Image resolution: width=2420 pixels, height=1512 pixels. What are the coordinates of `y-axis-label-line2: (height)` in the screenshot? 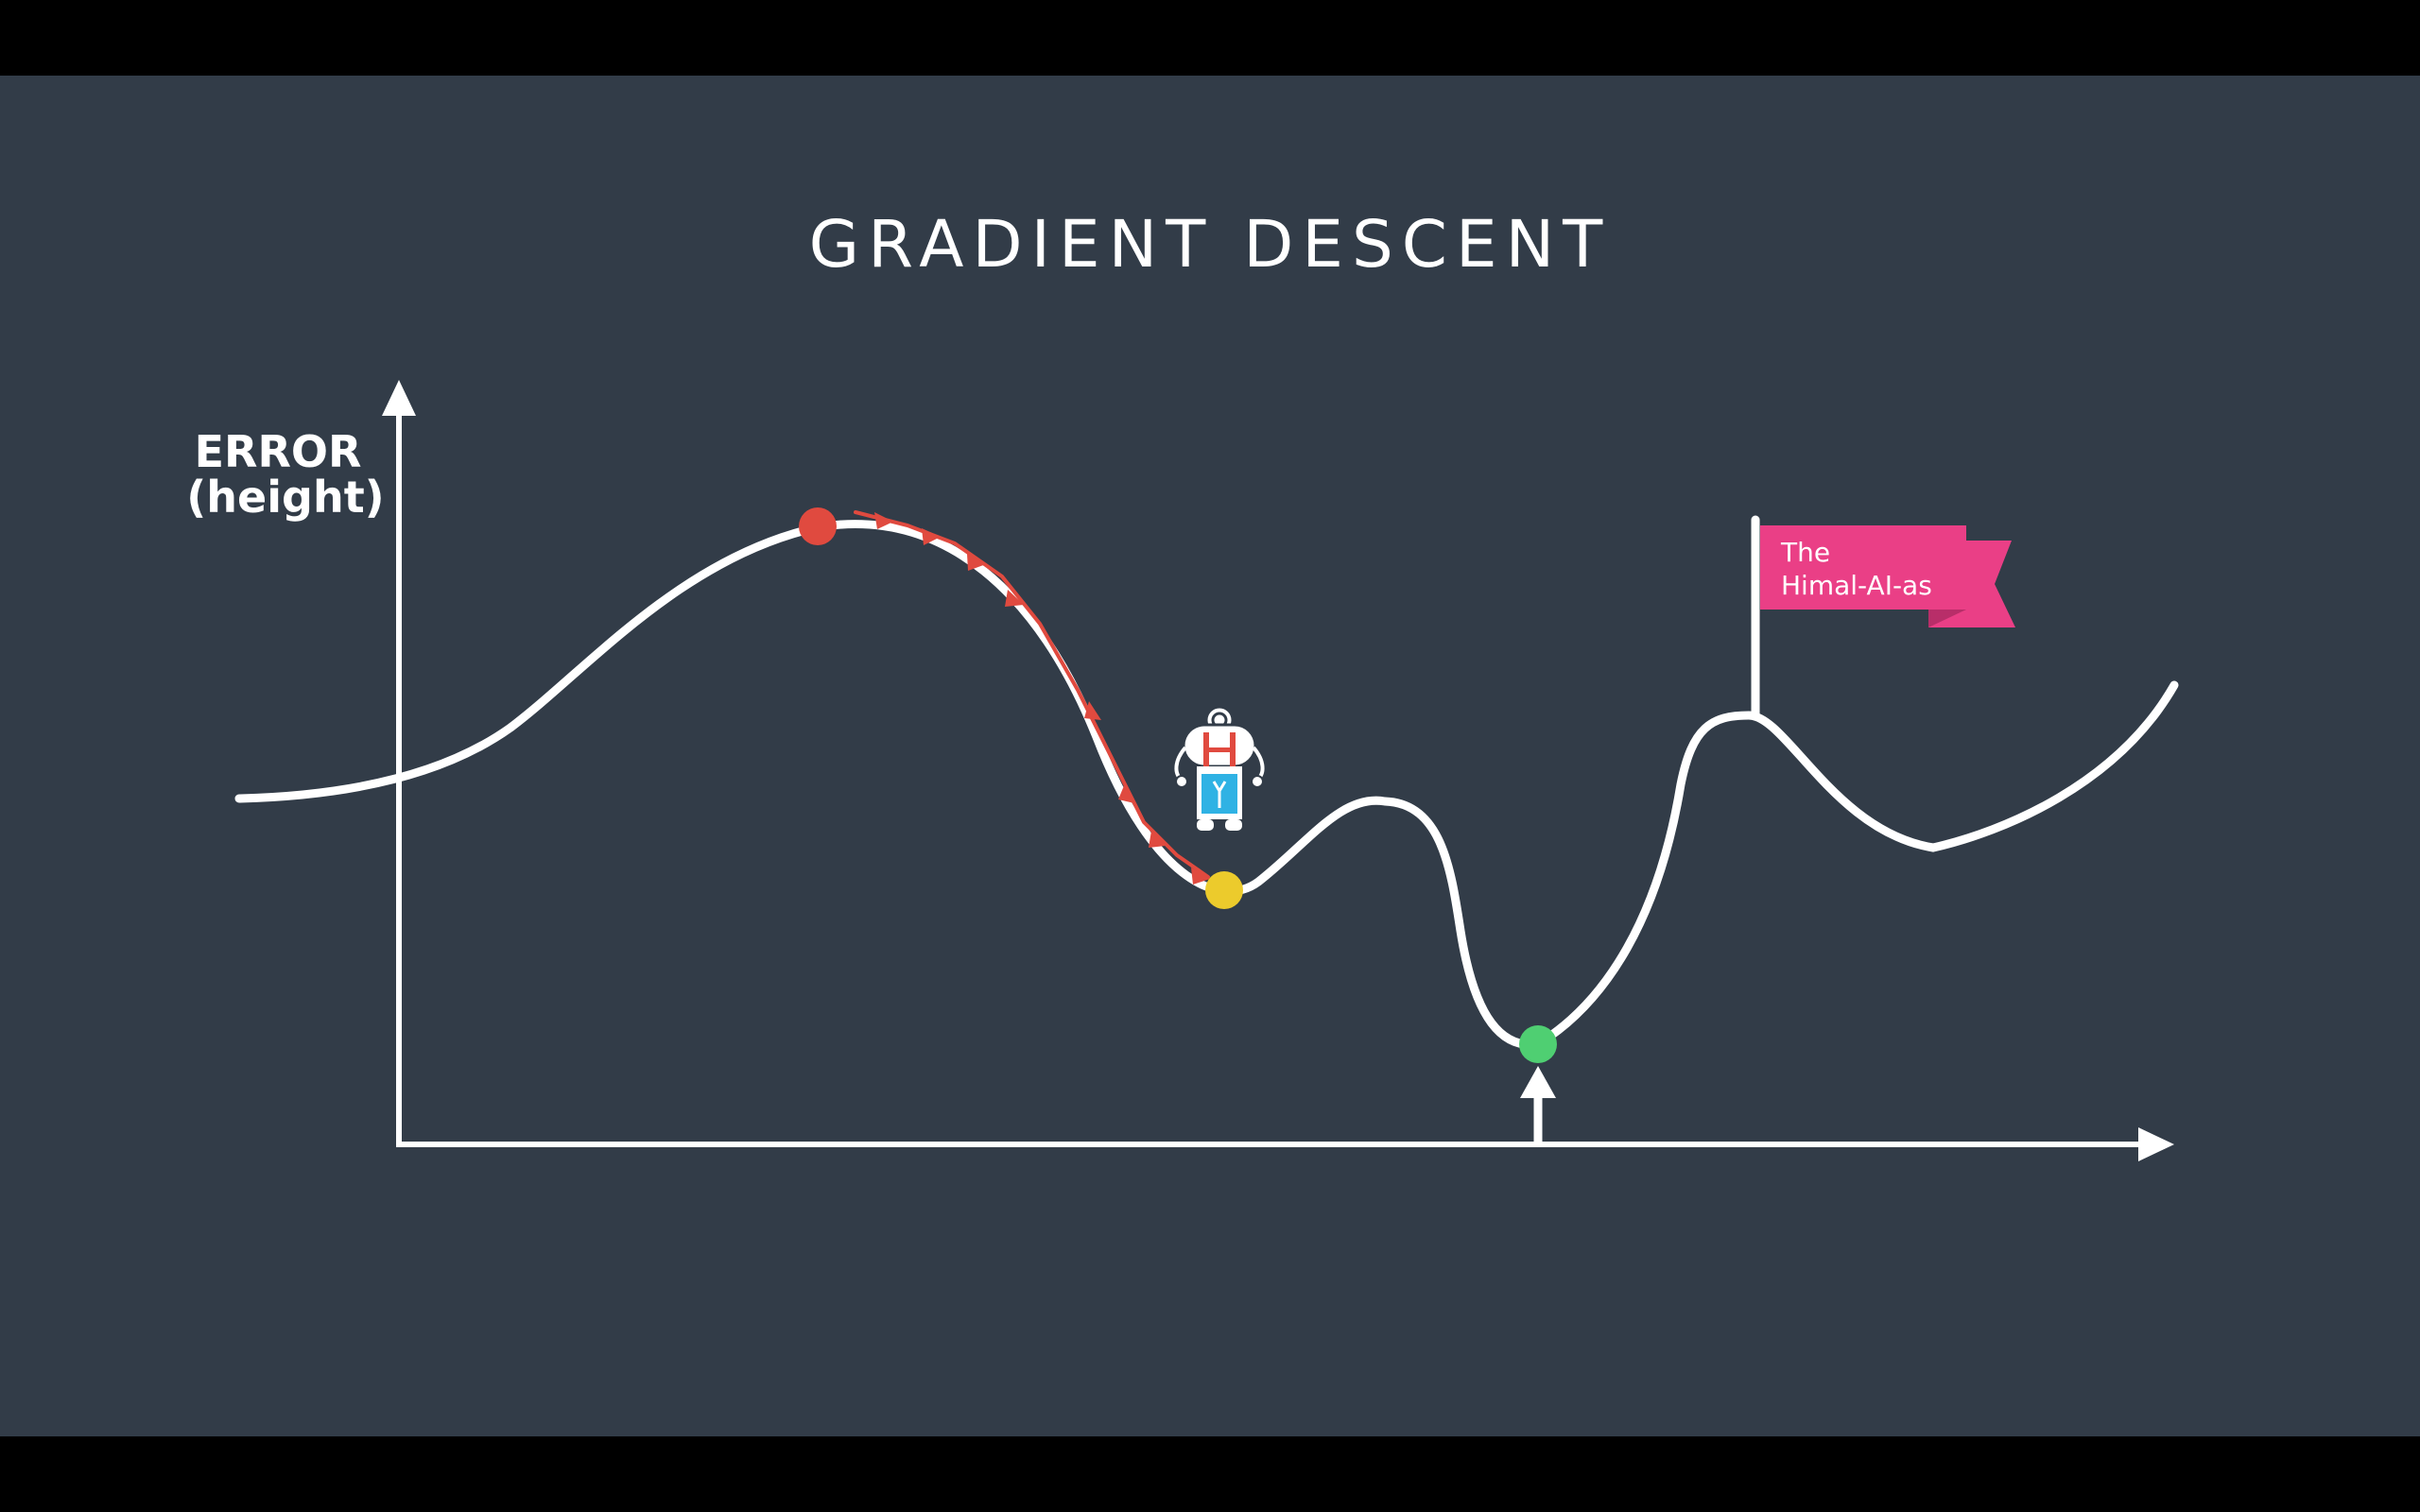 It's located at (285, 497).